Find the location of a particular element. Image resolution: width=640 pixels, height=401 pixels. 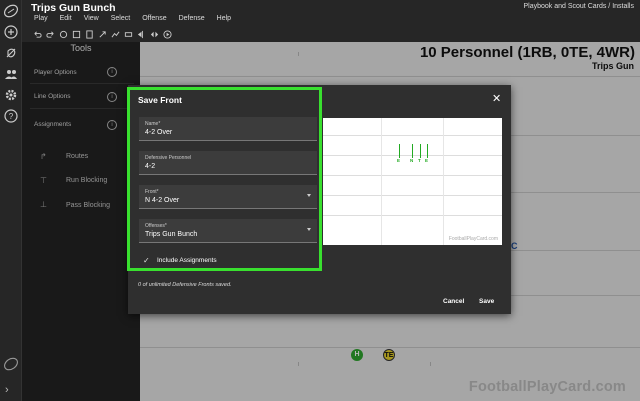

zigzag-icon is located at coordinates (115, 34).